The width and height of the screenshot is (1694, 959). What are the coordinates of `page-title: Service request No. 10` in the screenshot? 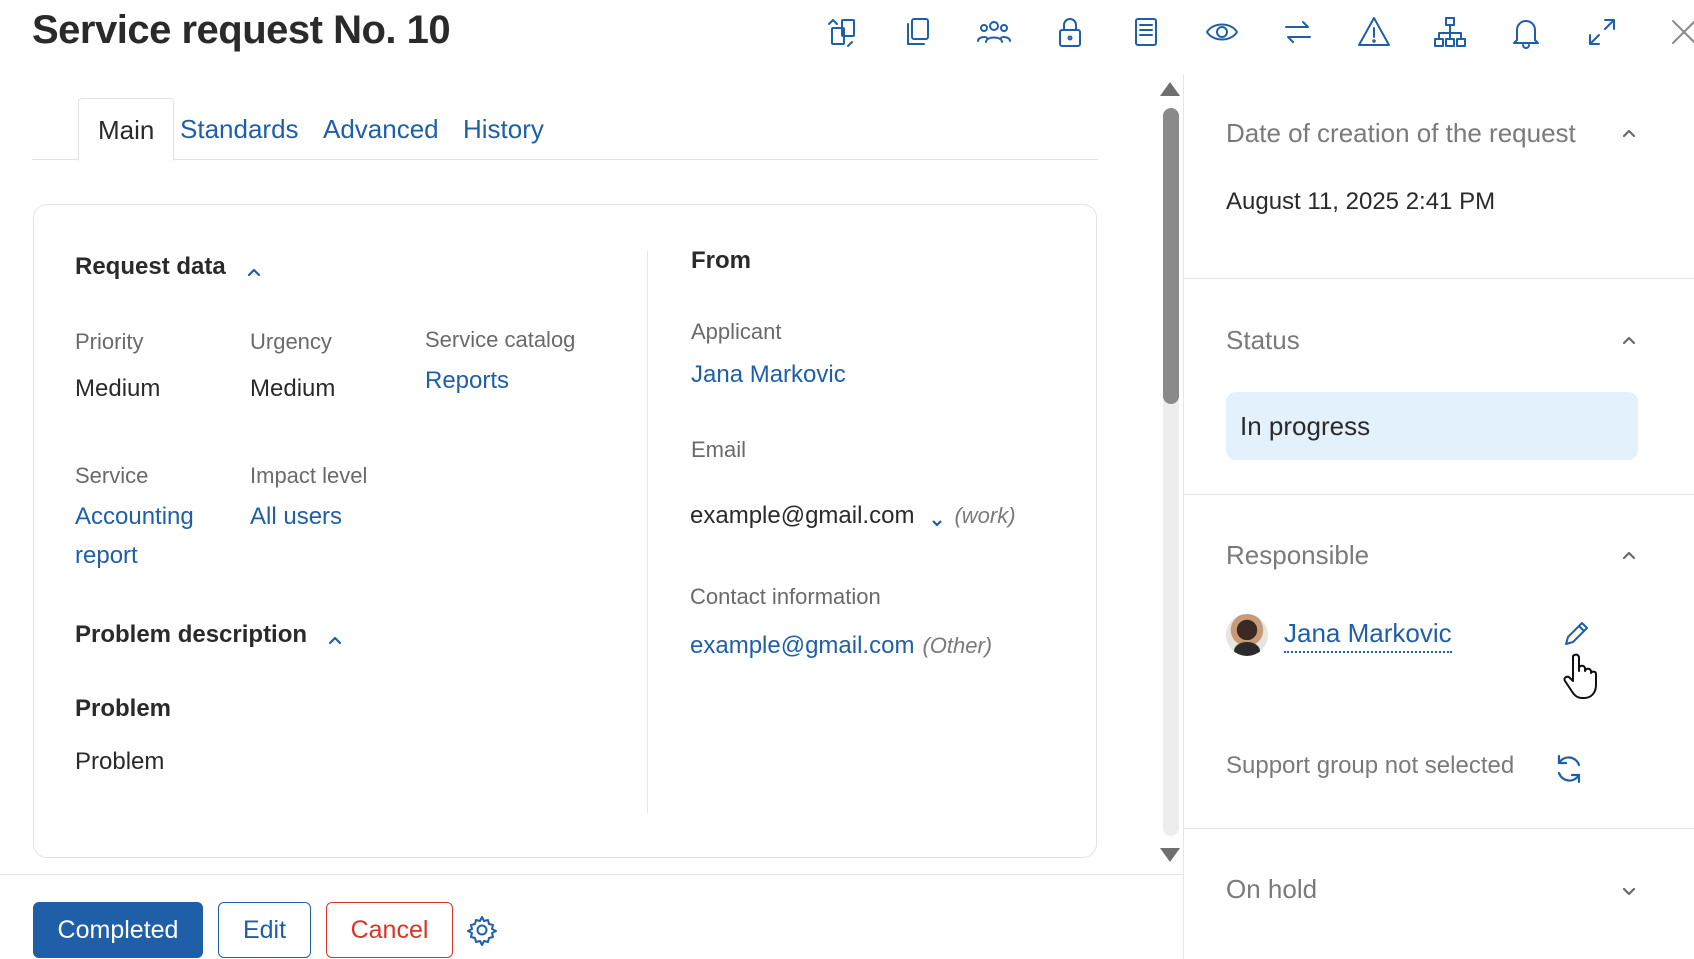 It's located at (241, 30).